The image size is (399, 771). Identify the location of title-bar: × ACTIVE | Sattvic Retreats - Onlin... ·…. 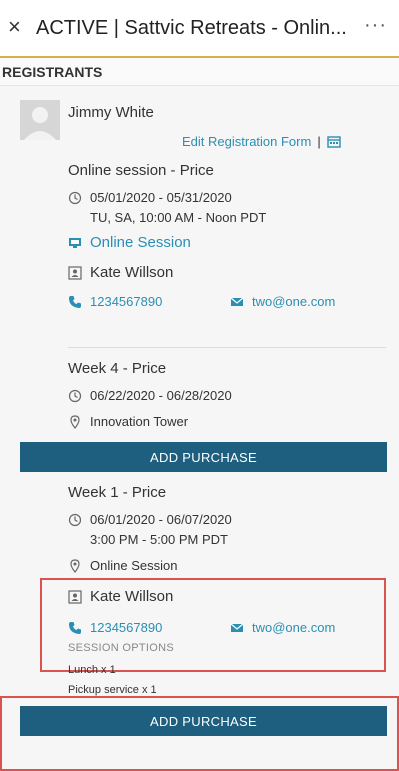
(199, 29).